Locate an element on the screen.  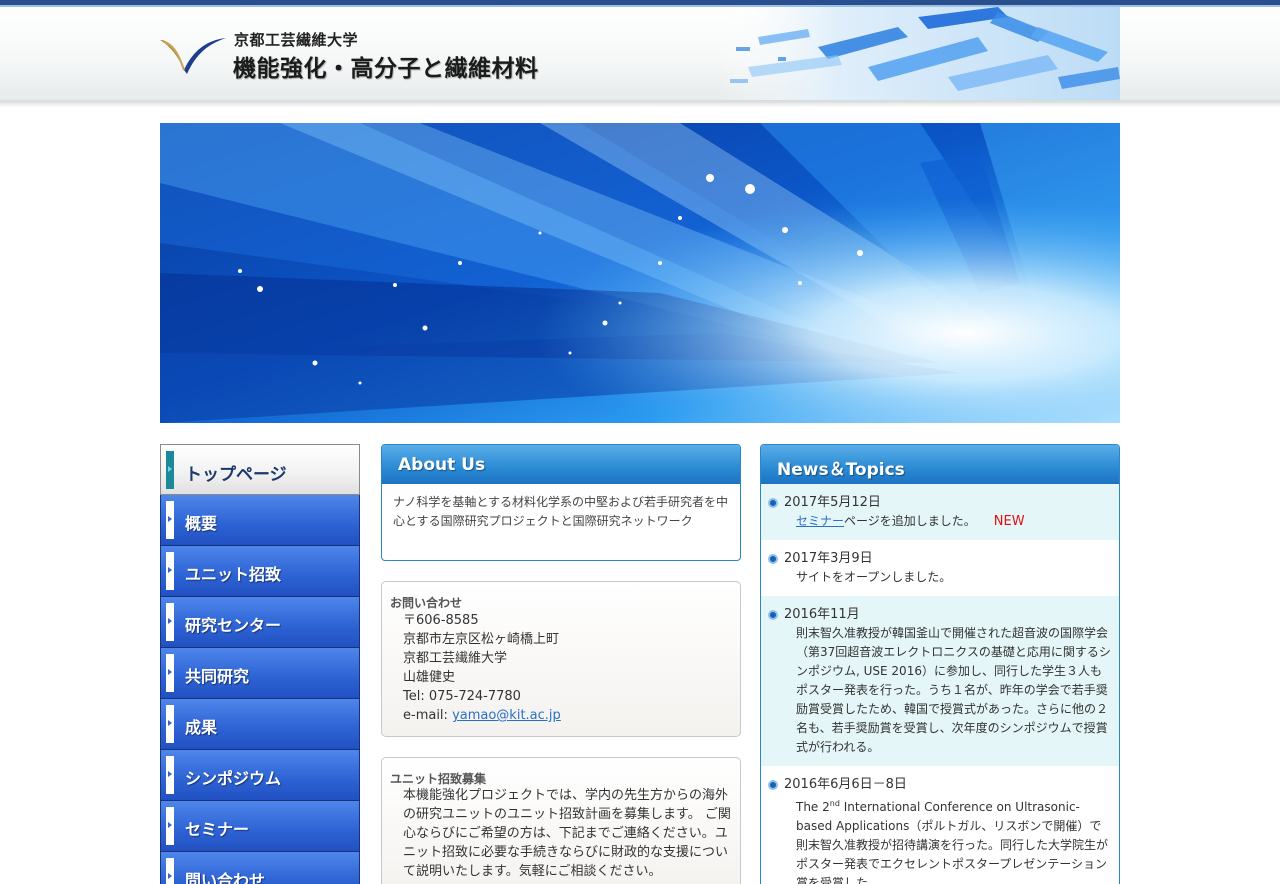
site-title: 機能強化・高分子と繊維材料 is located at coordinates (386, 66).